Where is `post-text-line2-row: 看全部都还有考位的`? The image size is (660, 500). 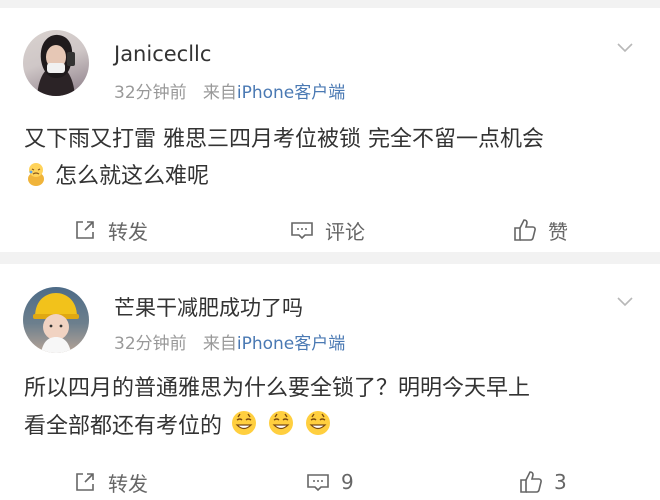 post-text-line2-row: 看全部都还有考位的 is located at coordinates (332, 428).